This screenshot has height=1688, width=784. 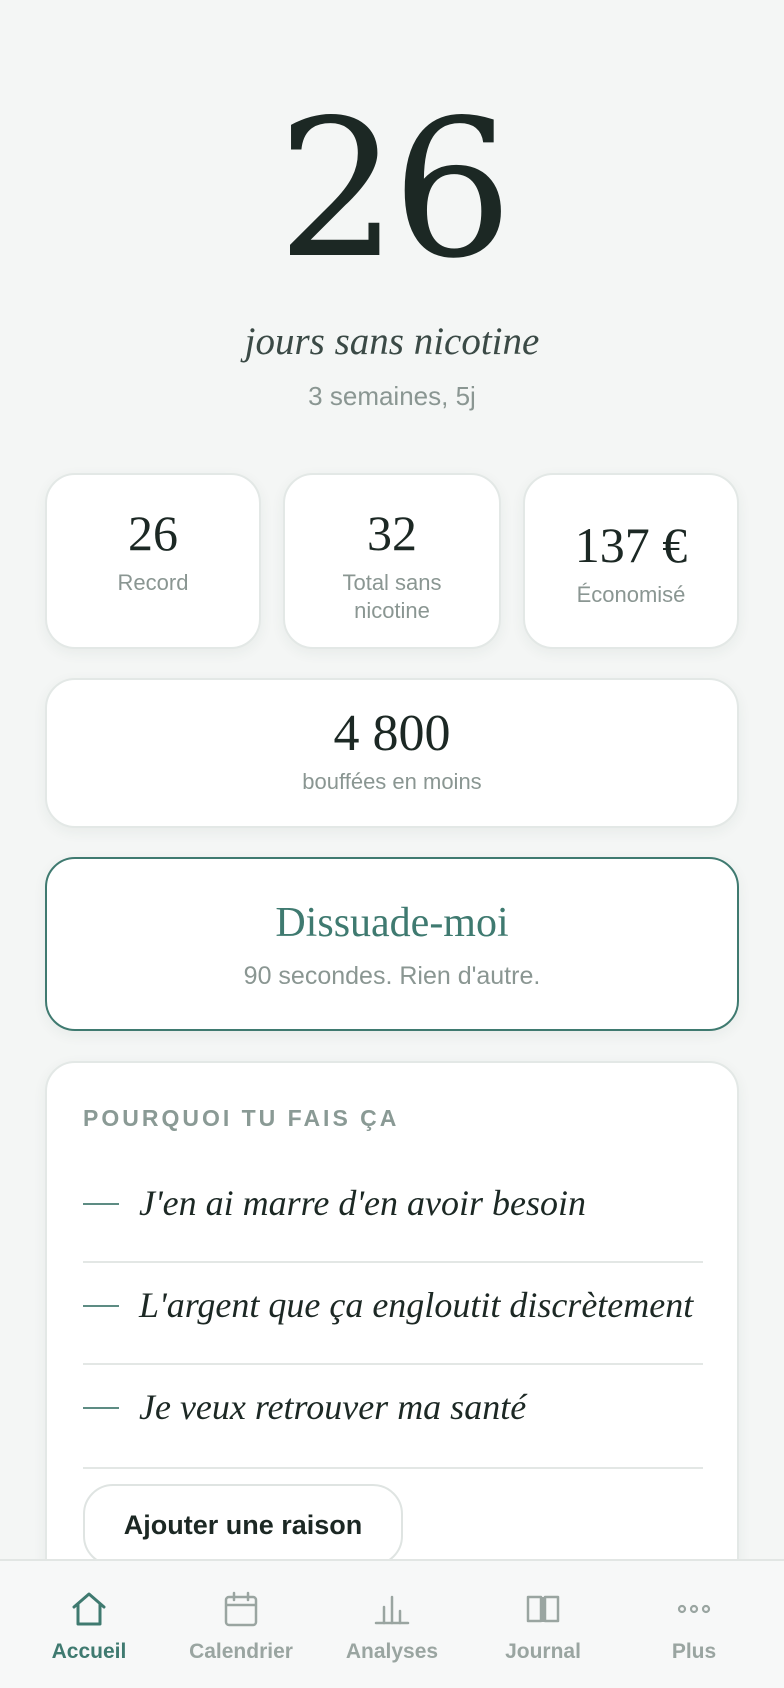 What do you see at coordinates (395, 189) in the screenshot?
I see `days-counter: 26` at bounding box center [395, 189].